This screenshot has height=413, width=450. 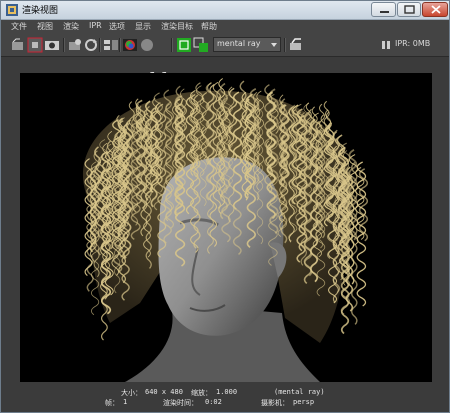 I want to click on status-zoom-value: 1.000, so click(x=227, y=392).